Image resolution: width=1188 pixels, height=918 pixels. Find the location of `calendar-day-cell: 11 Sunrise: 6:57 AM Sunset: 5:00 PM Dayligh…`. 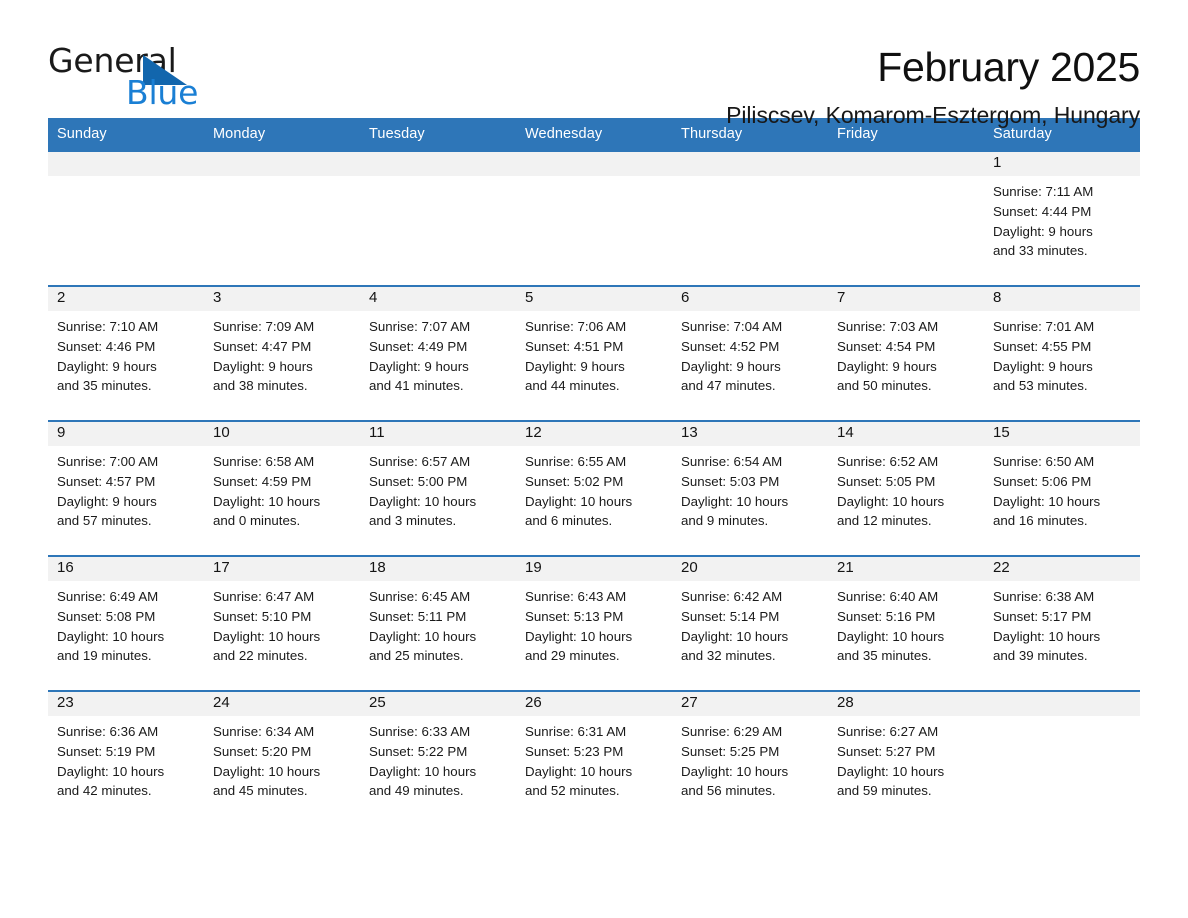

calendar-day-cell: 11 Sunrise: 6:57 AM Sunset: 5:00 PM Dayligh… is located at coordinates (438, 488).